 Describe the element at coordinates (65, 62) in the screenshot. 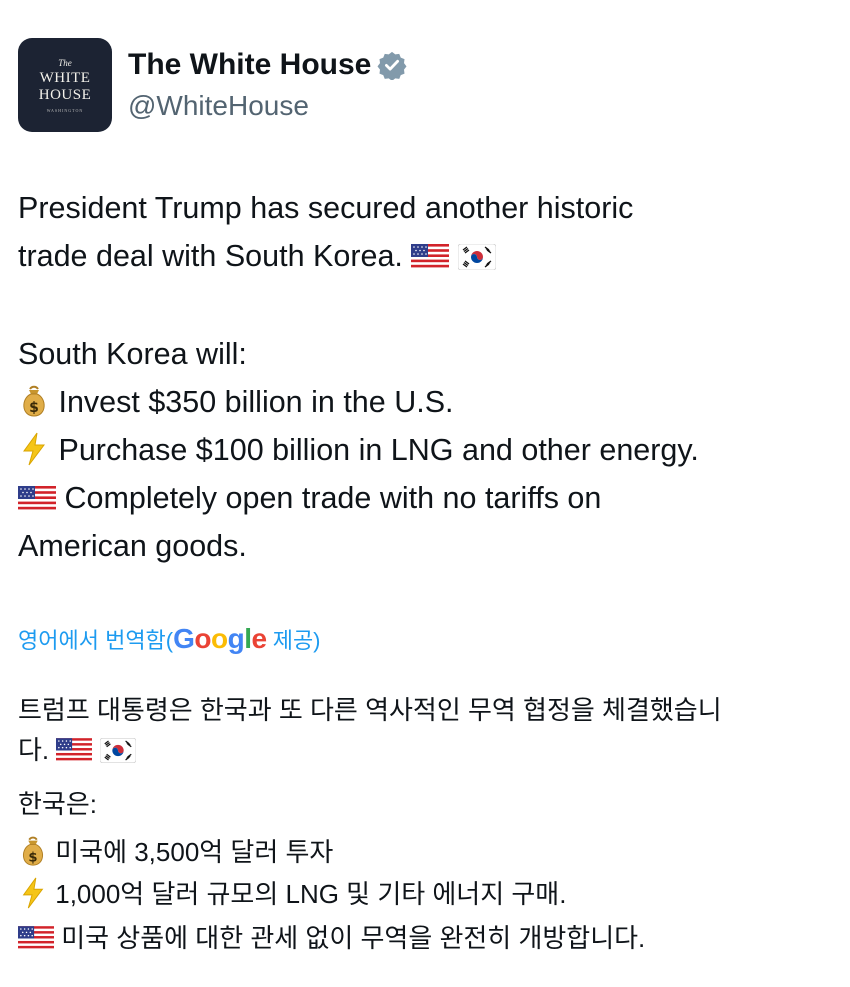

I see `avatar-the: The` at that location.